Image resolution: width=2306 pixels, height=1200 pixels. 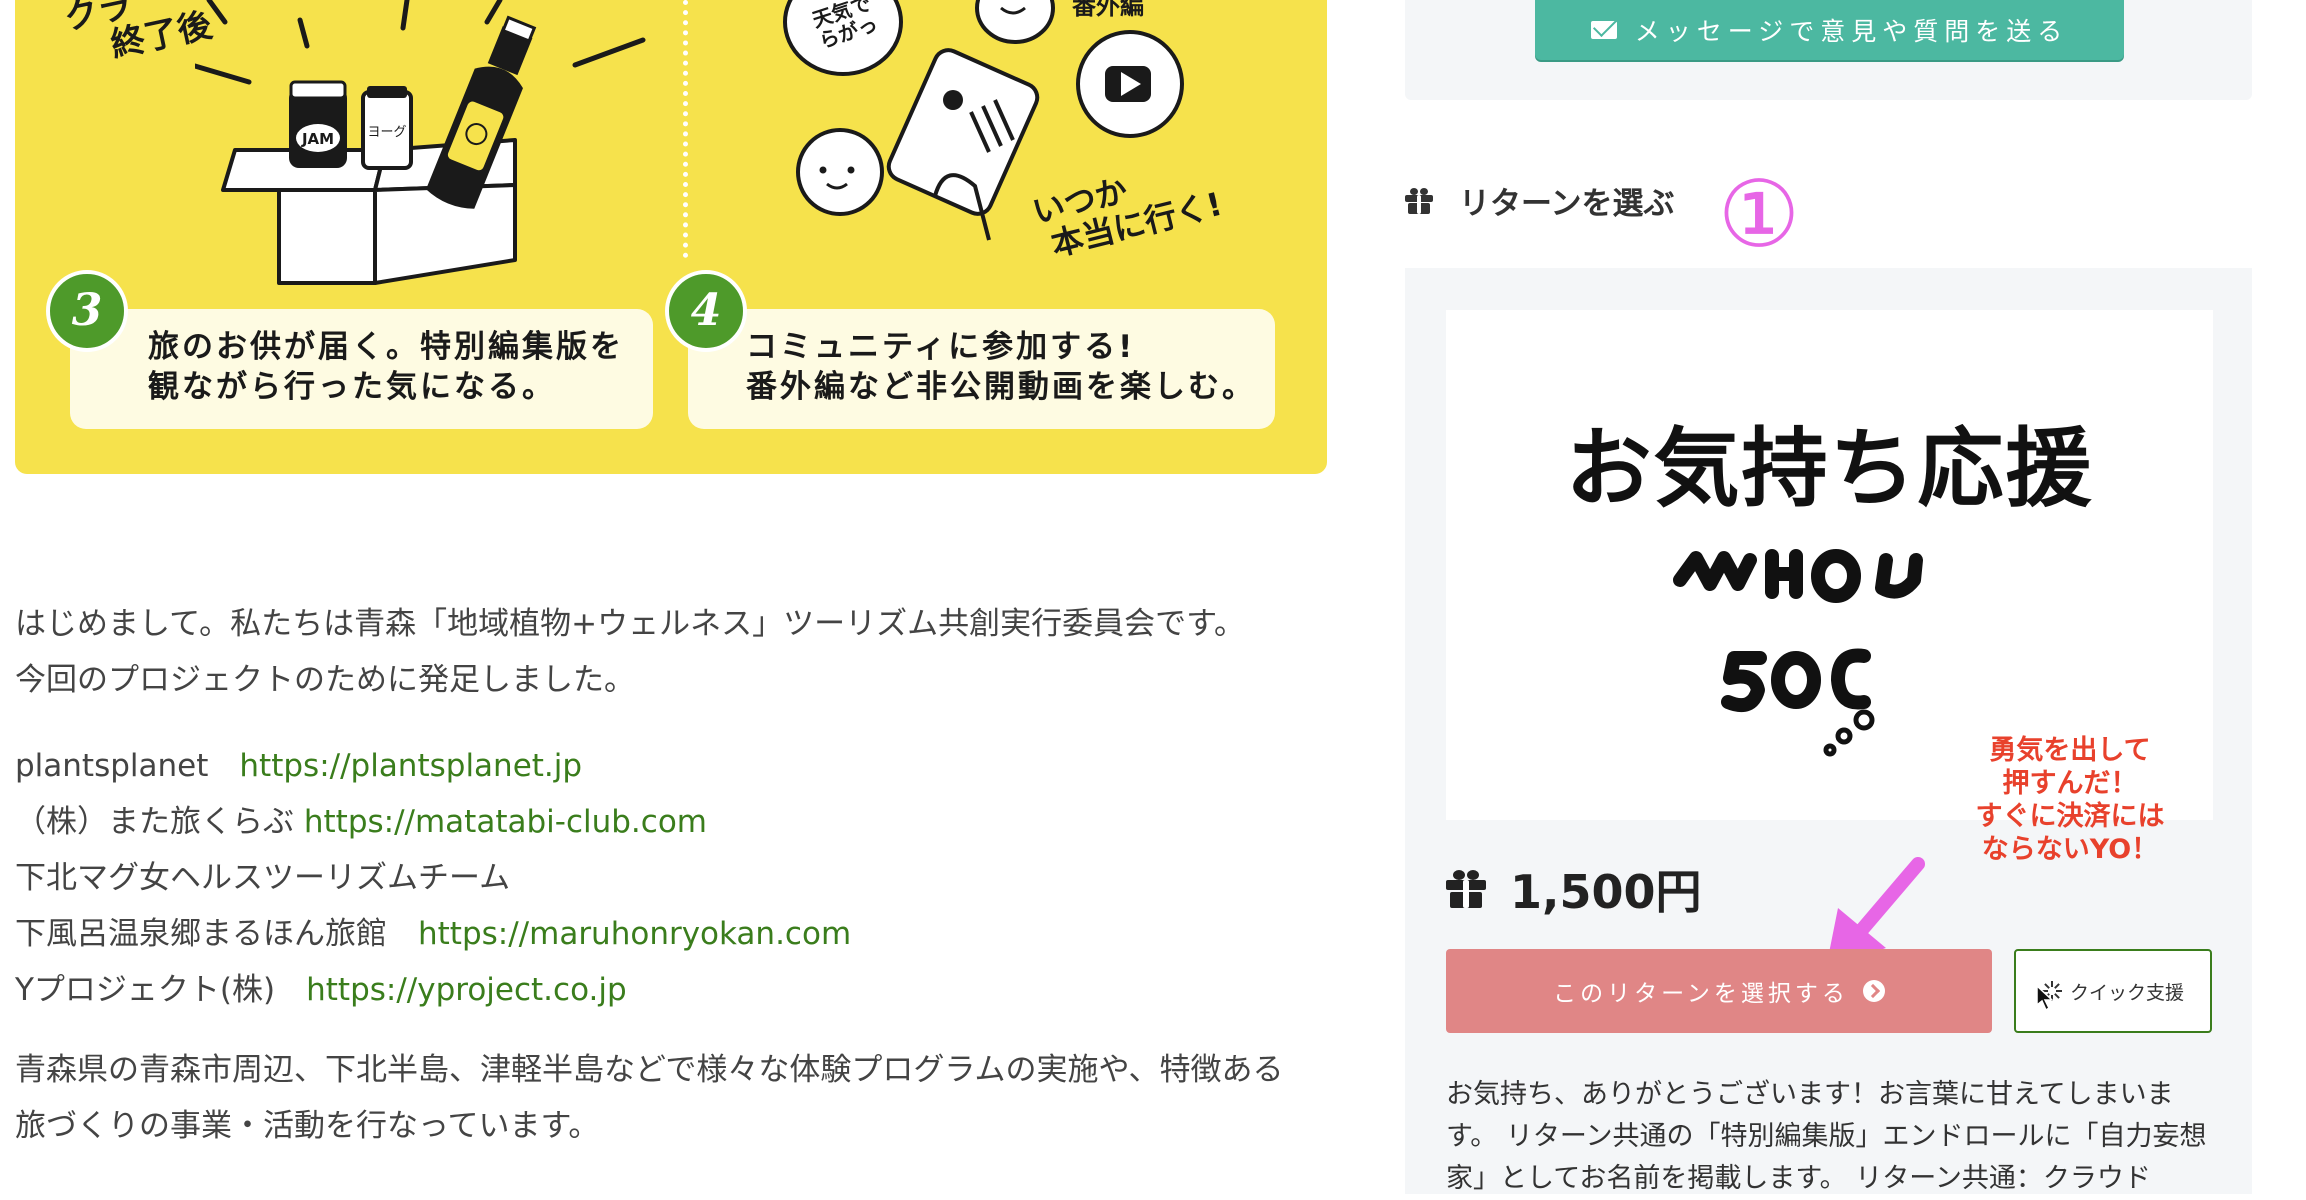 I want to click on handwritten-note: クラ 終了後, so click(x=138, y=36).